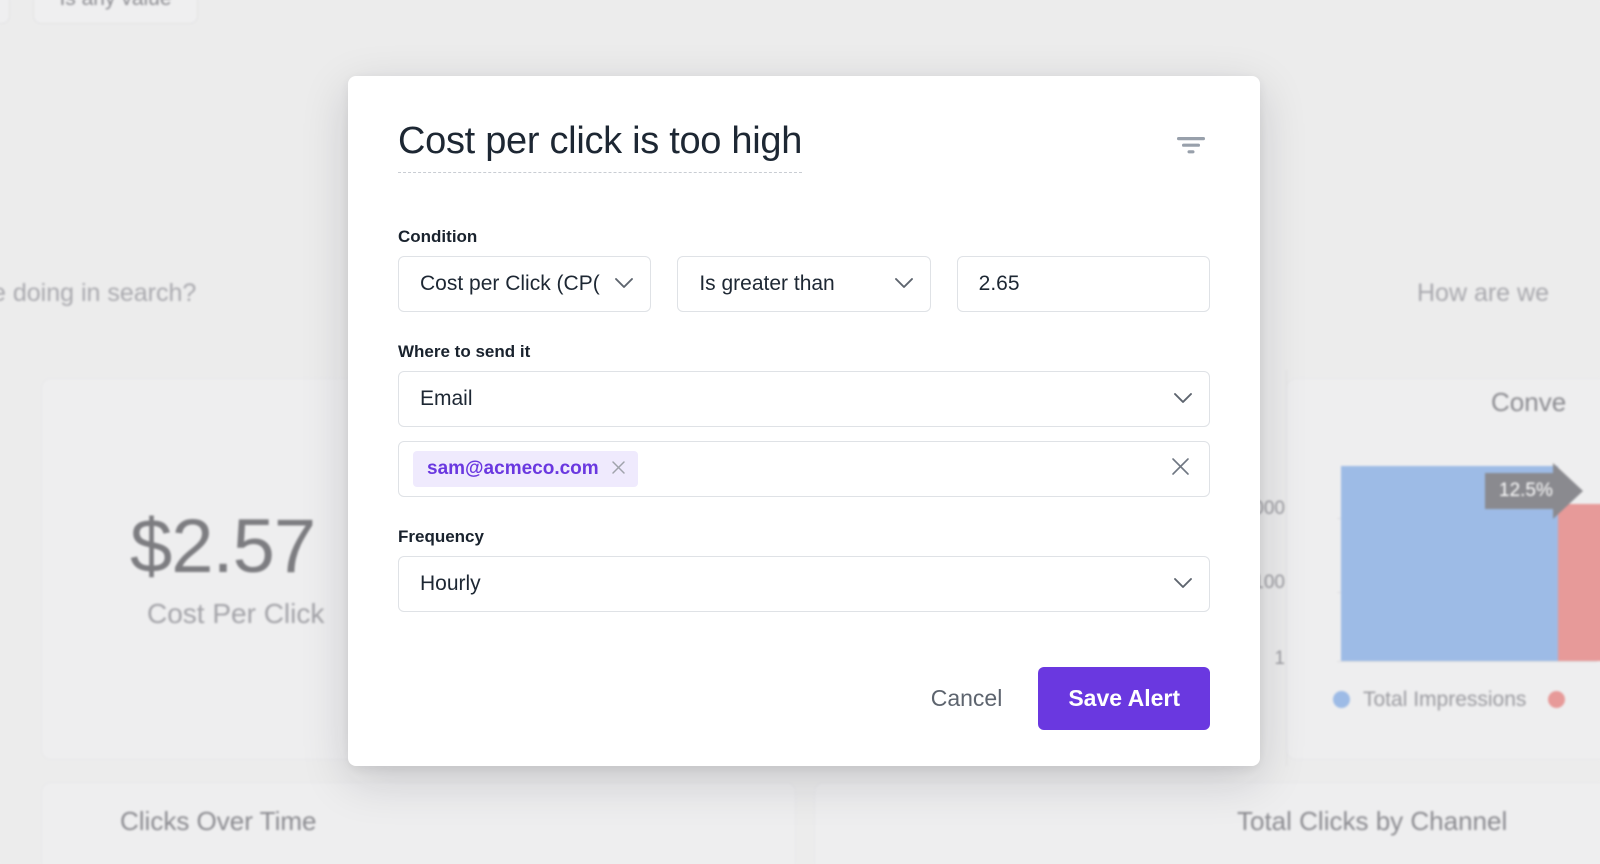 The height and width of the screenshot is (864, 1600). I want to click on funnel-conversion-badge: 12.5%, so click(1519, 491).